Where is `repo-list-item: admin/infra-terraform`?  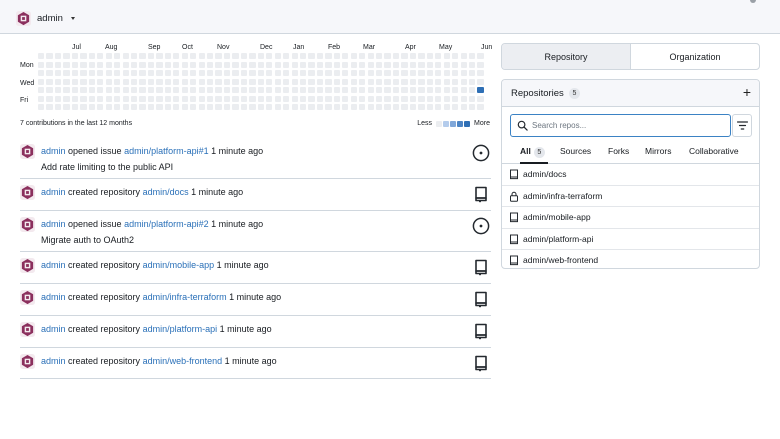
repo-list-item: admin/infra-terraform is located at coordinates (630, 196).